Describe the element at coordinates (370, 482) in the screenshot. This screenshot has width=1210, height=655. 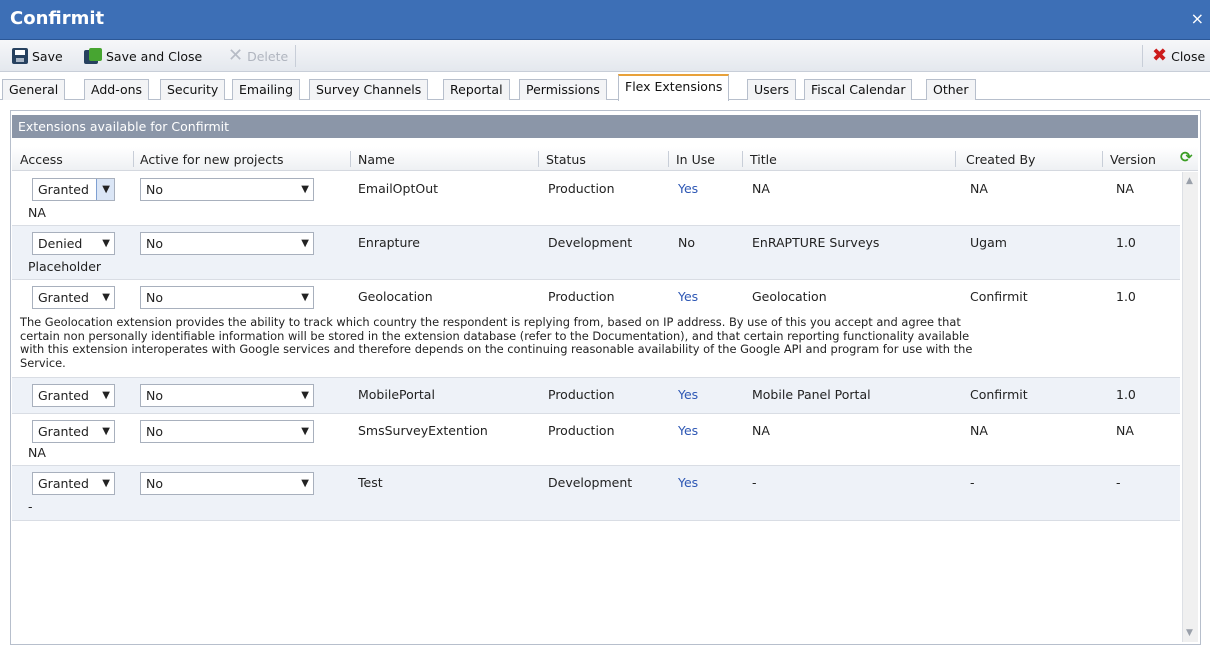
I see `extension-name: Test` at that location.